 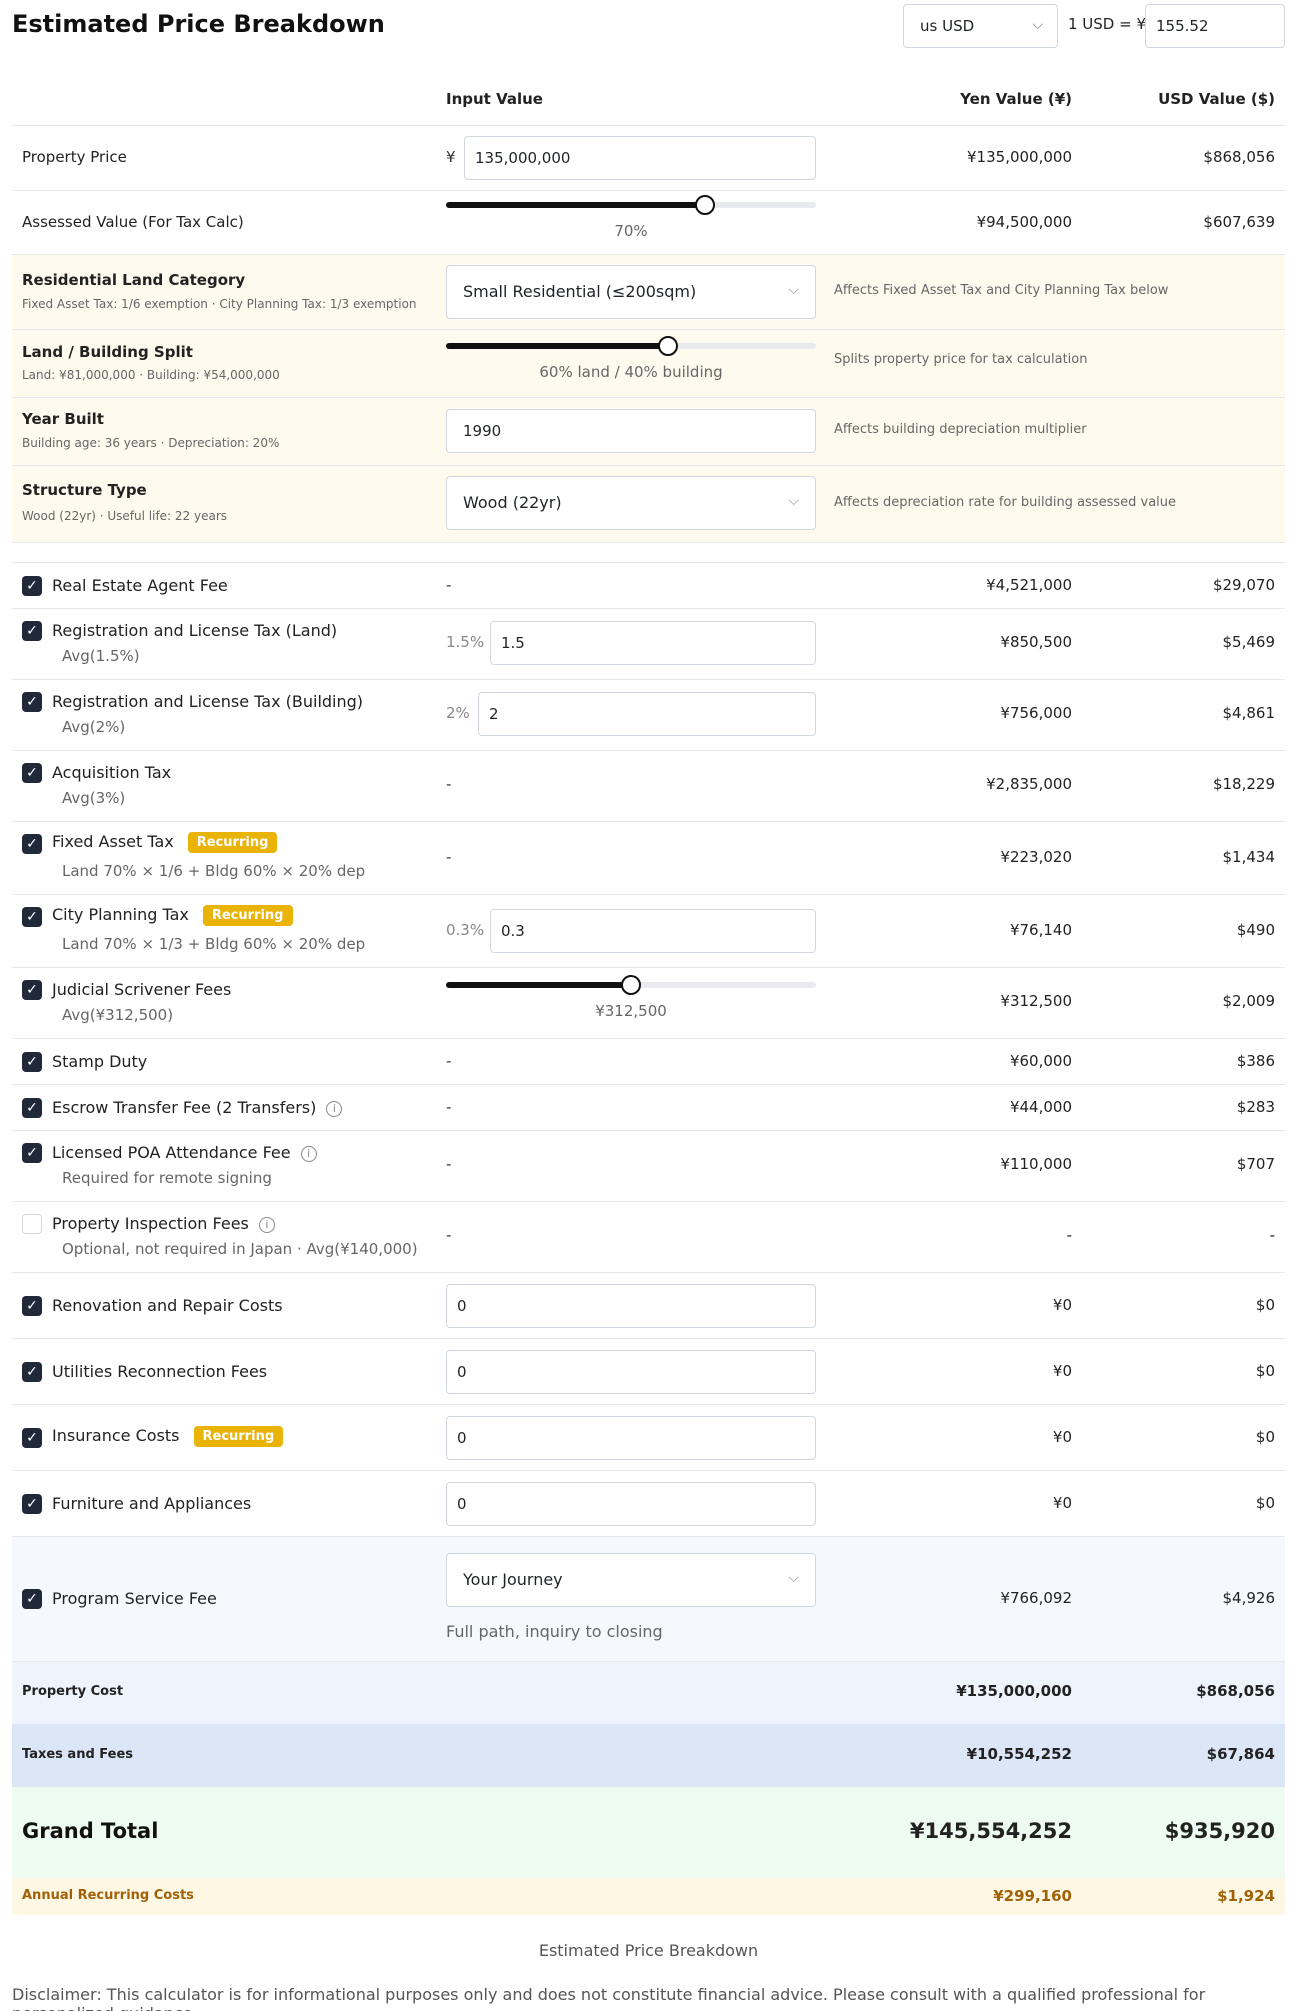 What do you see at coordinates (152, 1503) in the screenshot?
I see `fee-label: Furniture and Appliances` at bounding box center [152, 1503].